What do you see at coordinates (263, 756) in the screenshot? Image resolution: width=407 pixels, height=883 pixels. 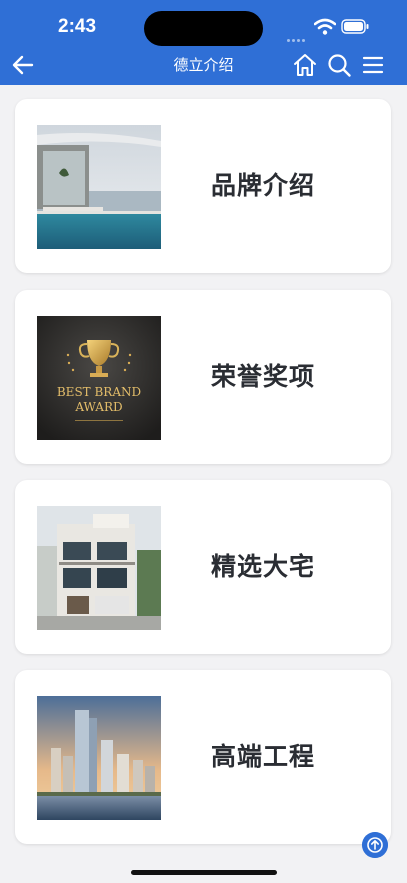 I see `list-item-label: 高端工程` at bounding box center [263, 756].